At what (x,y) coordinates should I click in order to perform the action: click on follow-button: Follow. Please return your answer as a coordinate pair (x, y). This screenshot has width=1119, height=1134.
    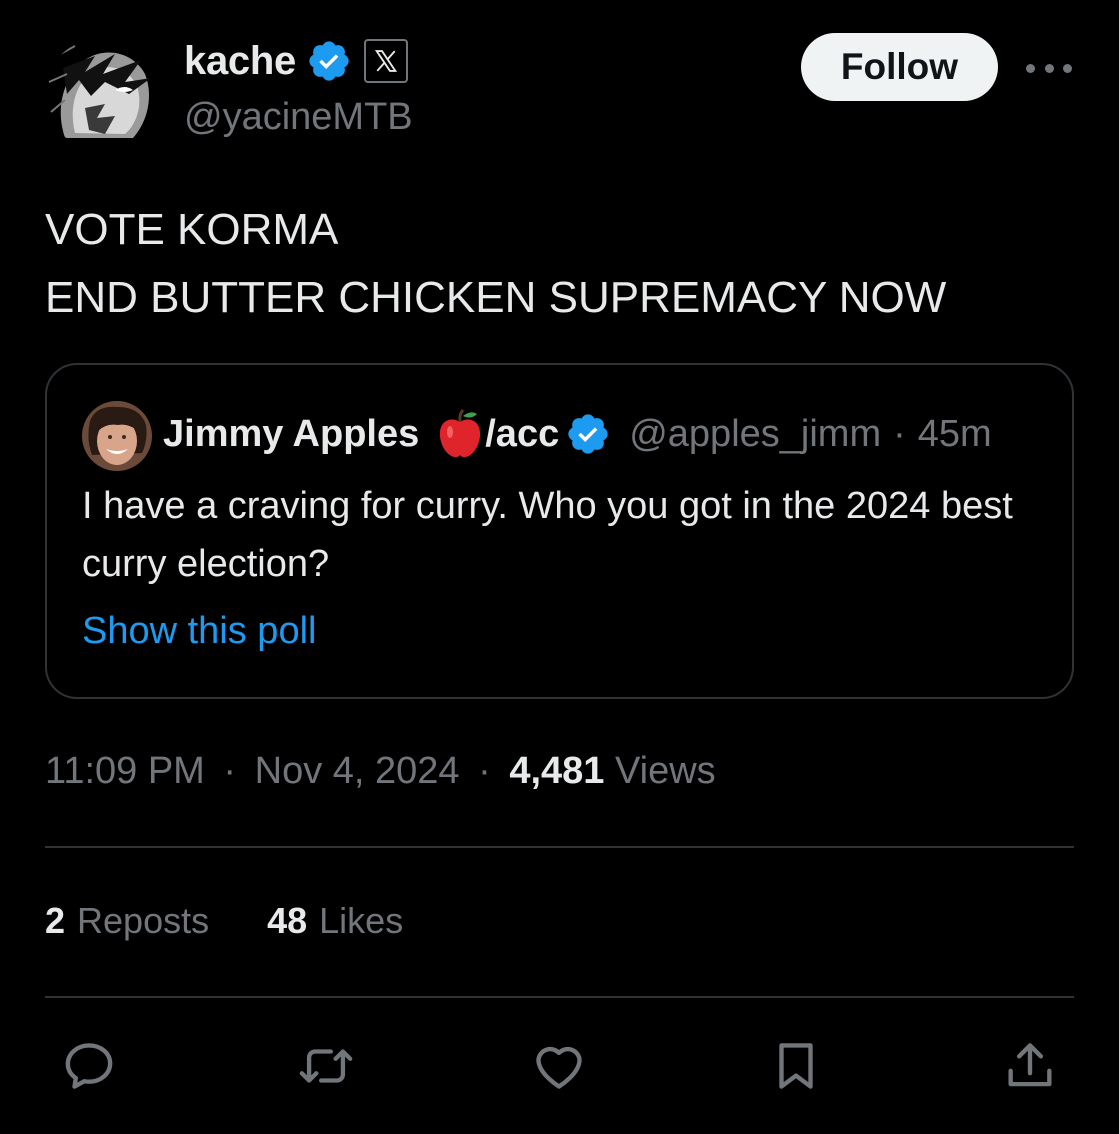
    Looking at the image, I should click on (899, 67).